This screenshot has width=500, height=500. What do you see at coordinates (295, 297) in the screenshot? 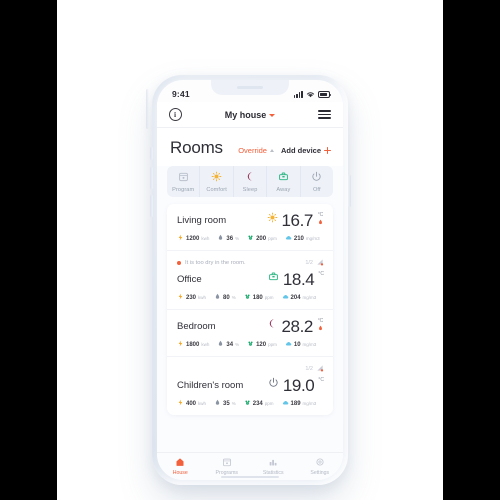
I see `stat-value: 204` at bounding box center [295, 297].